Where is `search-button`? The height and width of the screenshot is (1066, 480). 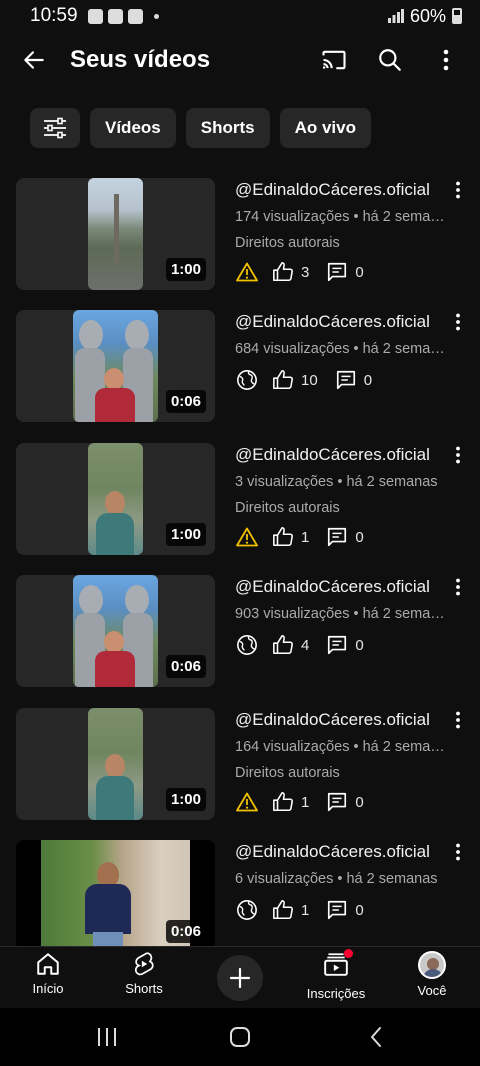 search-button is located at coordinates (390, 60).